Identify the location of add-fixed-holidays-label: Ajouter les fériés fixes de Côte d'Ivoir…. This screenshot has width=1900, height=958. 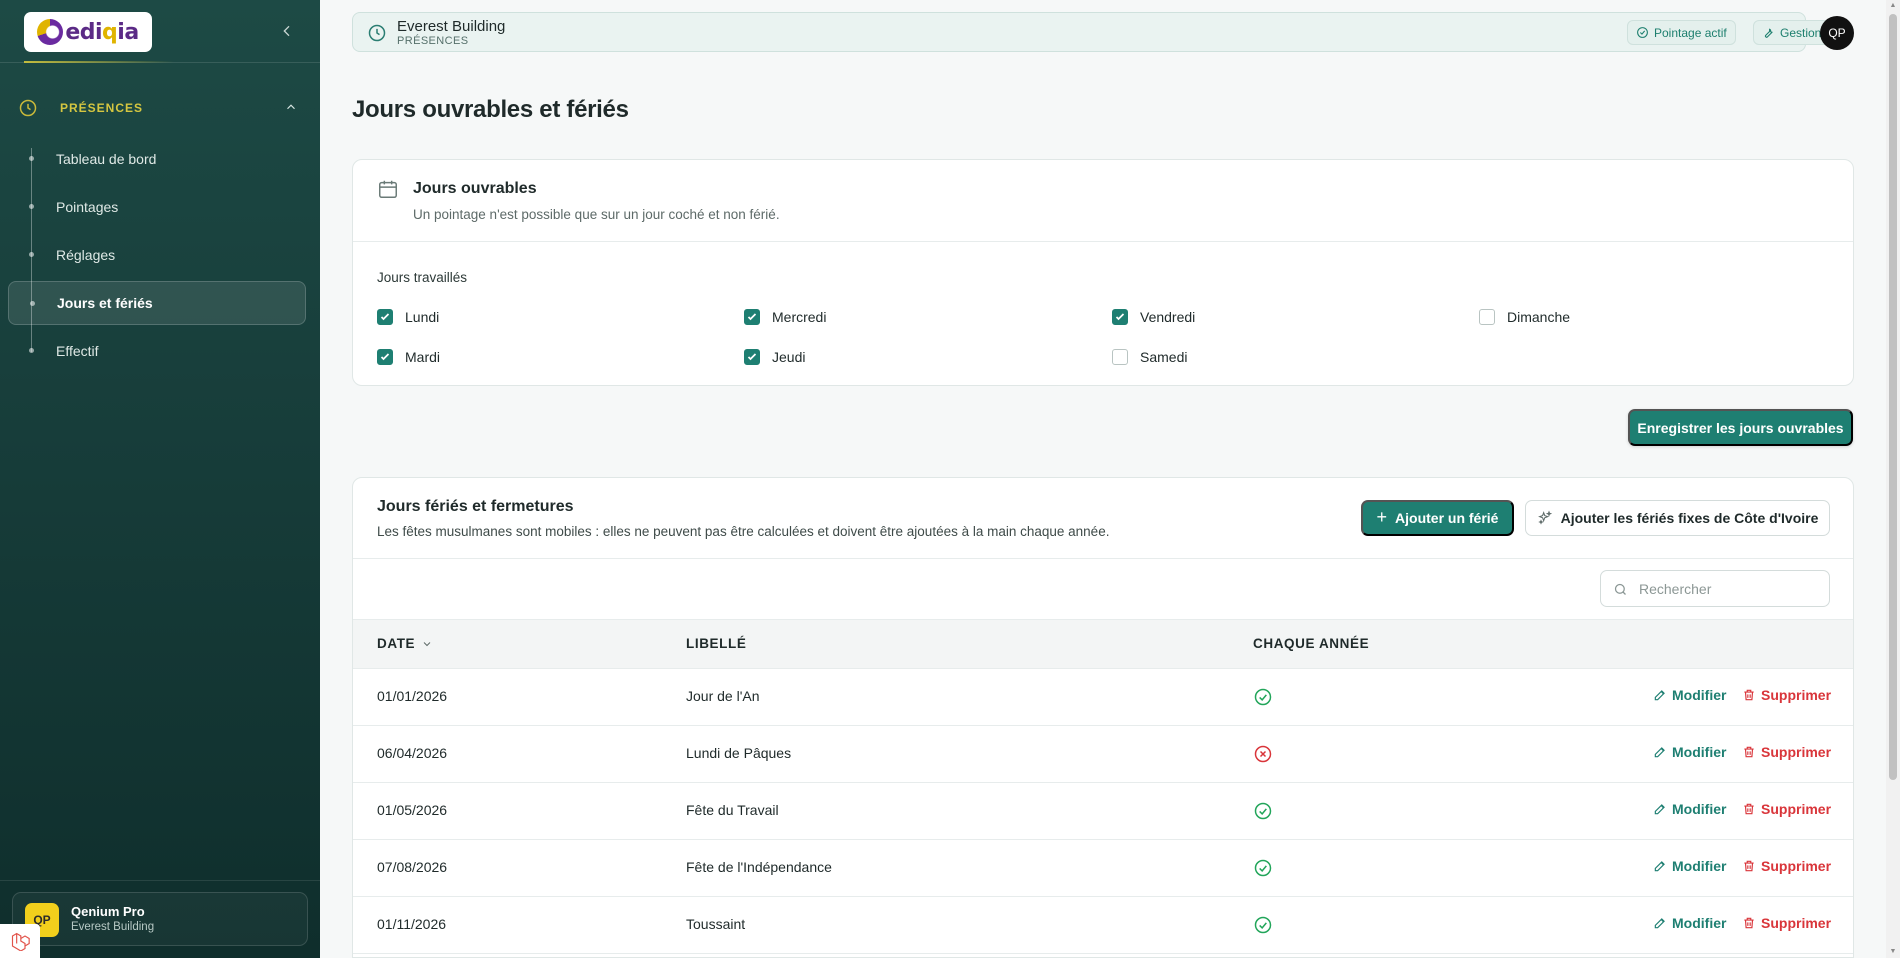
(1689, 518).